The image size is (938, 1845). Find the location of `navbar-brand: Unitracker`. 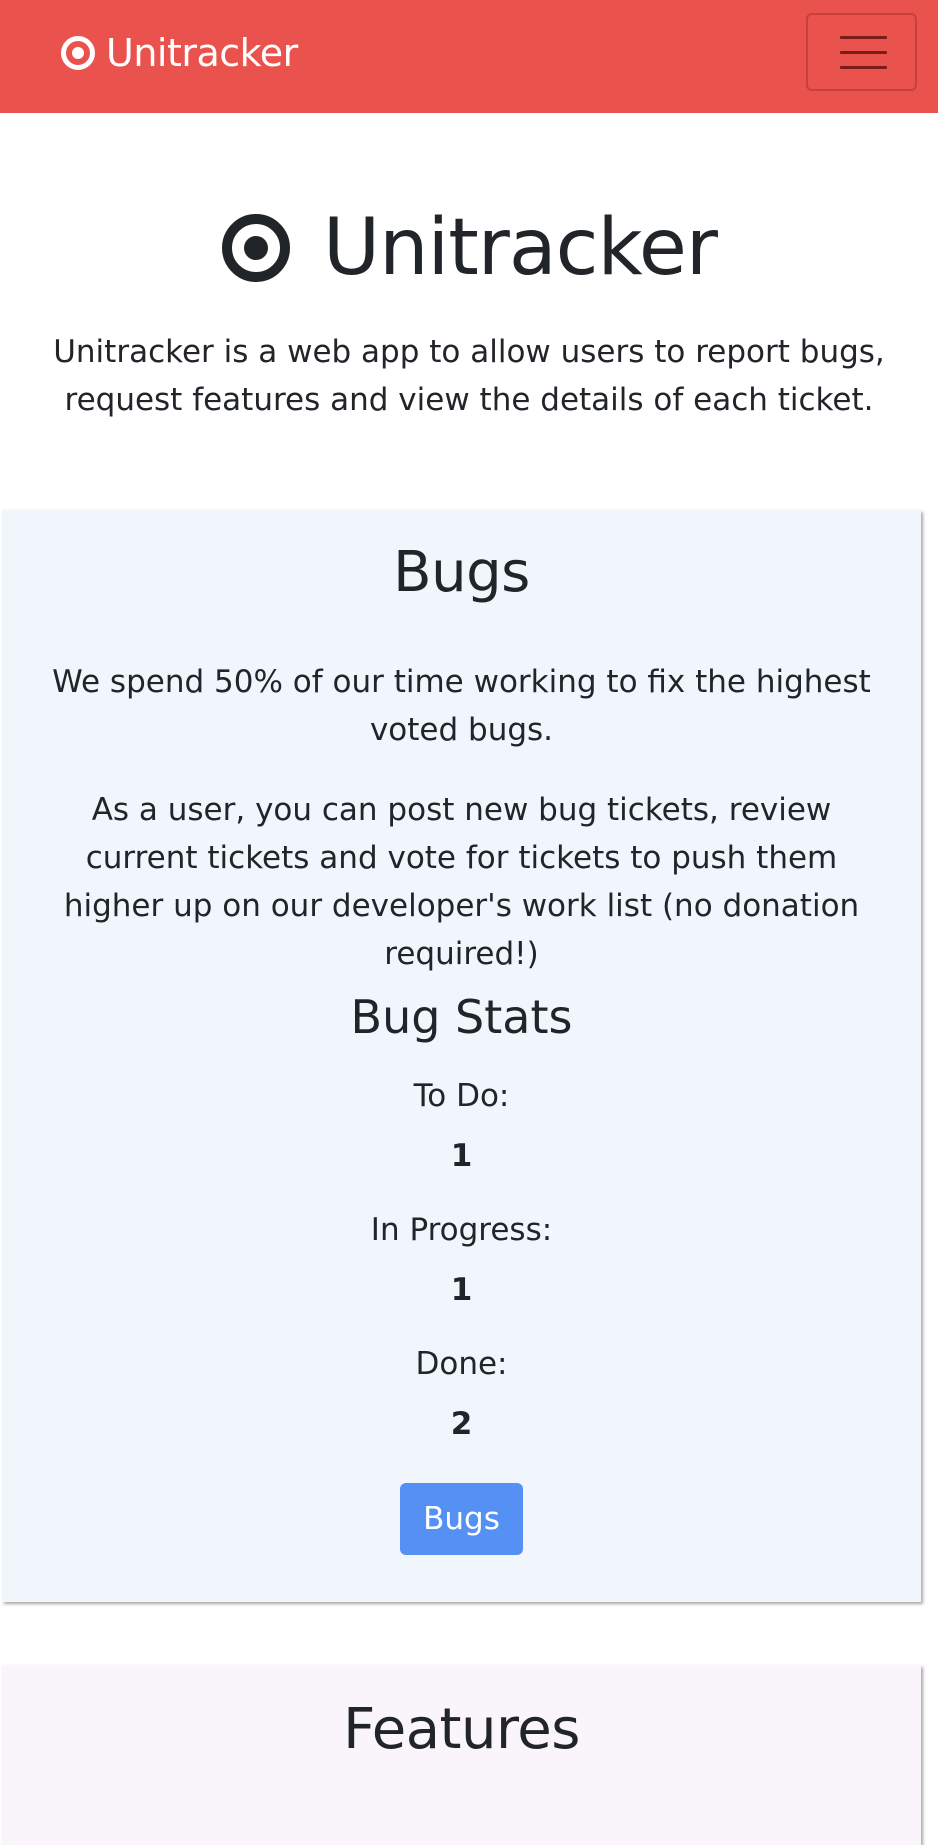

navbar-brand: Unitracker is located at coordinates (179, 53).